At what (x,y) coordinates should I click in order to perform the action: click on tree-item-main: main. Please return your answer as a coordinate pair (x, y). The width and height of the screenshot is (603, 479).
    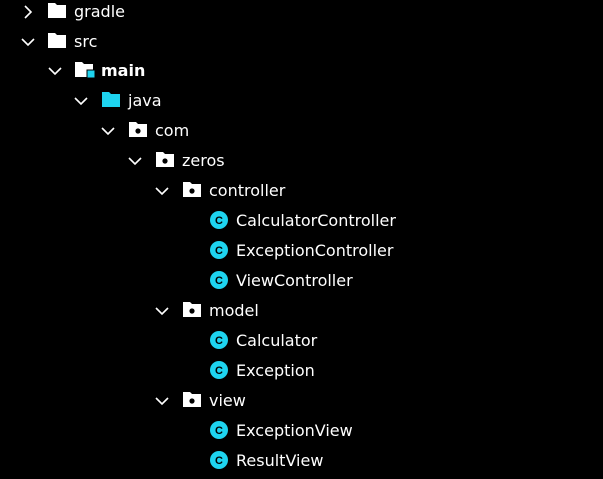
    Looking at the image, I should click on (301, 71).